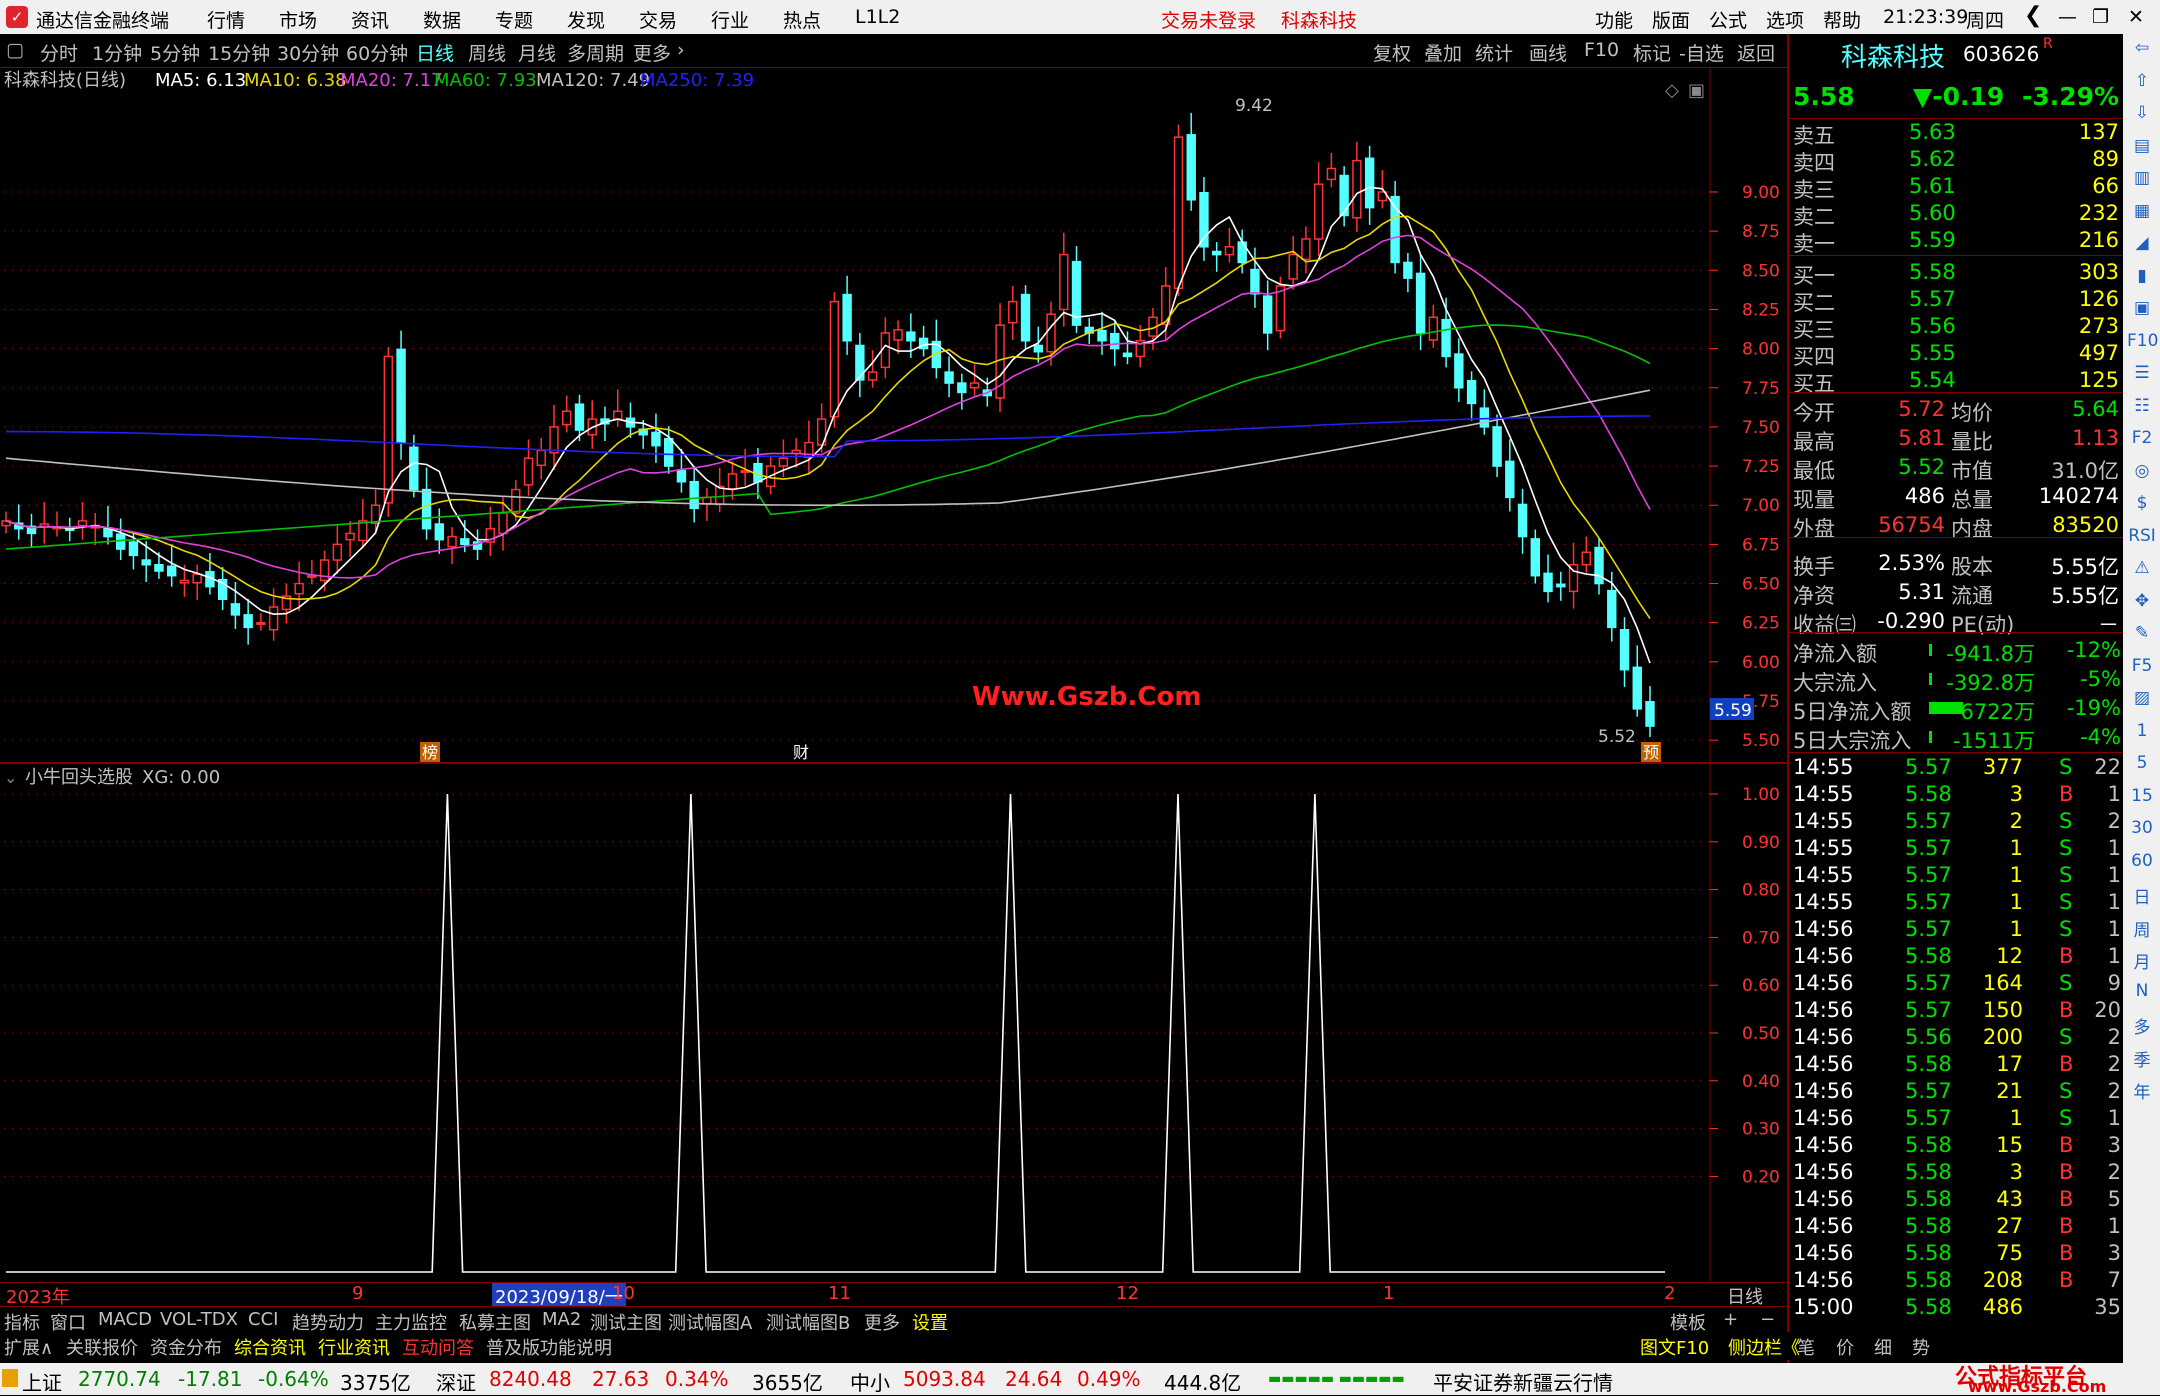 The image size is (2160, 1396). What do you see at coordinates (1932, 299) in the screenshot?
I see `orderbook-price: 5.57` at bounding box center [1932, 299].